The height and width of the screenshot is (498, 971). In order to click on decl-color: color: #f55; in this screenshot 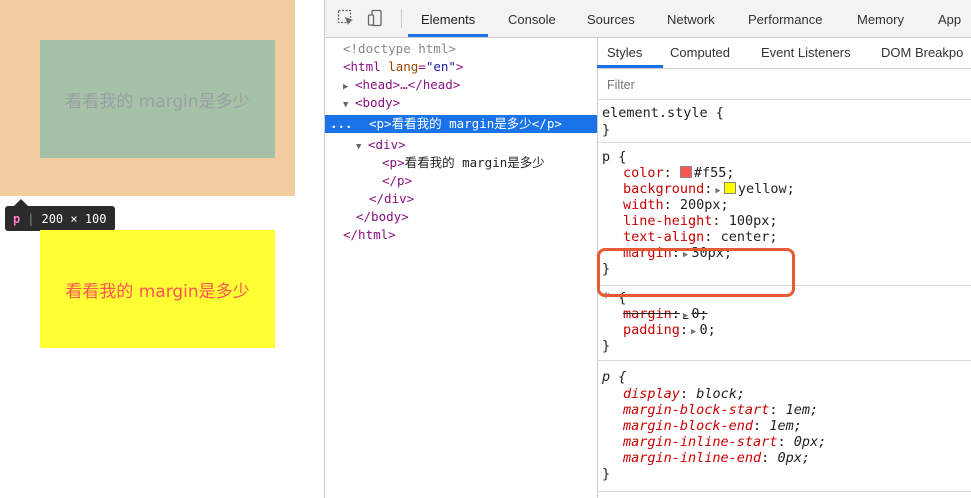, I will do `click(679, 173)`.